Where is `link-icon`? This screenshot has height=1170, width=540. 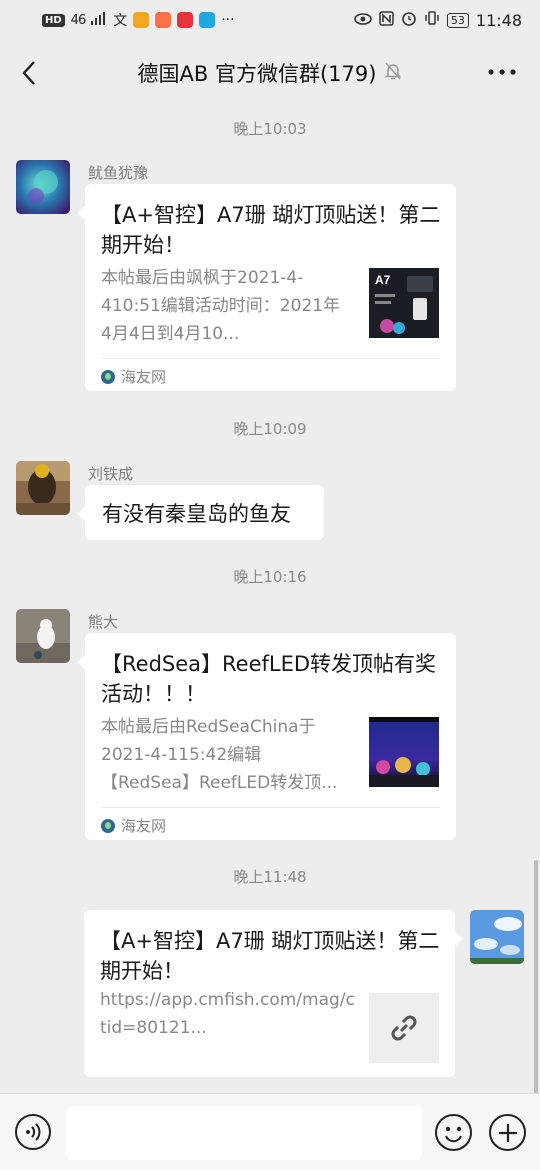 link-icon is located at coordinates (404, 1028).